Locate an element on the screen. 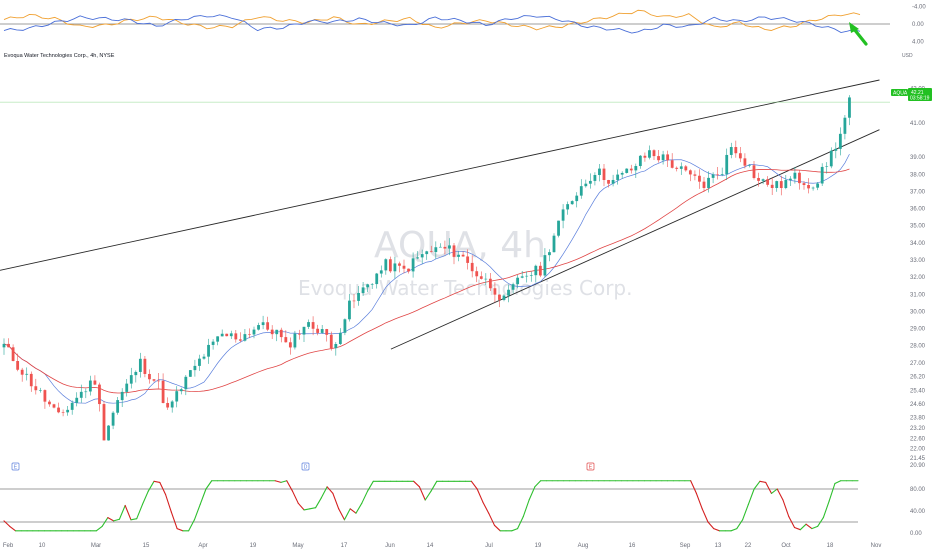 Image resolution: width=932 pixels, height=550 pixels. y-axis-label: 27.00 is located at coordinates (918, 364).